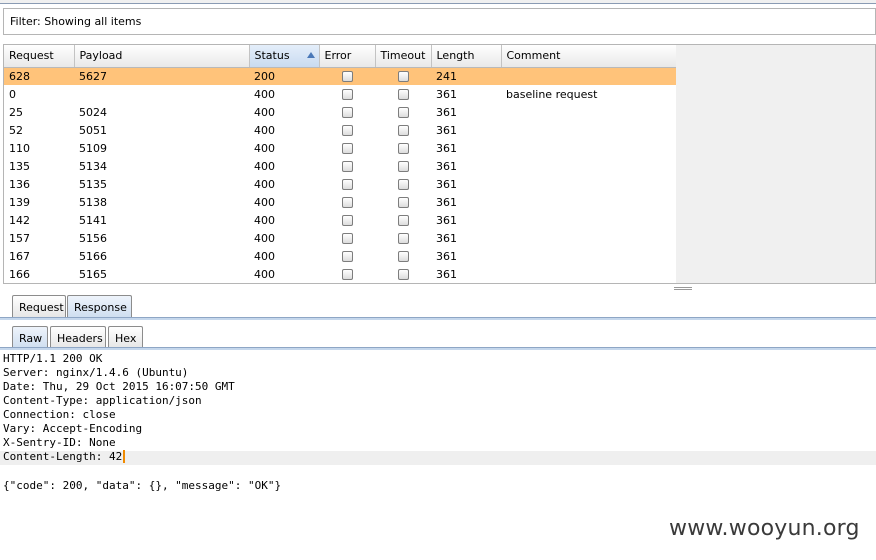 This screenshot has height=560, width=876. I want to click on cell-request: 25, so click(16, 112).